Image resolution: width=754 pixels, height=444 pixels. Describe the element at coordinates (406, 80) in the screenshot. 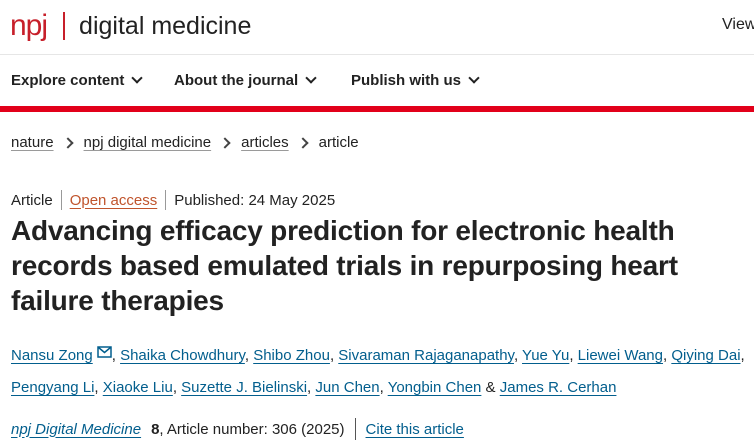

I see `nav-label: Publish with us` at that location.